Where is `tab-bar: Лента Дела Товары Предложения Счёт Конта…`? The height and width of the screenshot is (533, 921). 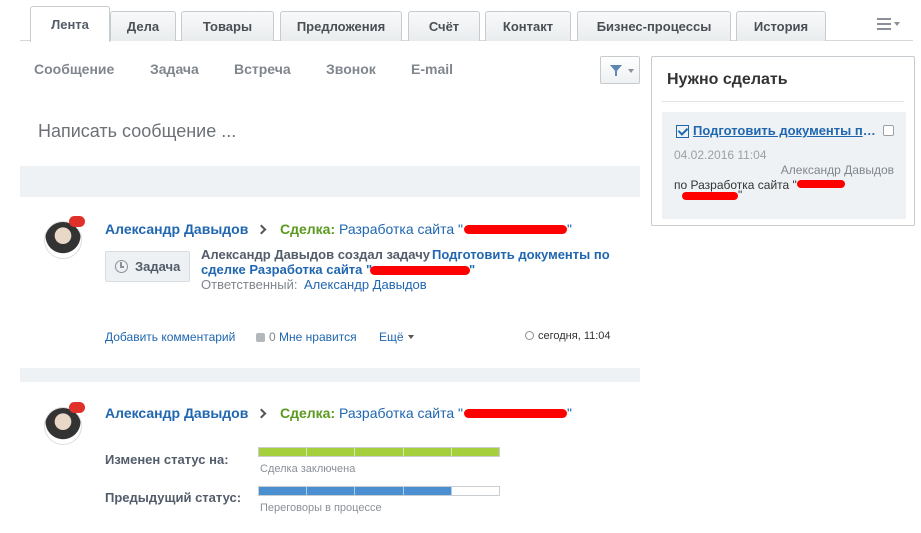
tab-bar: Лента Дела Товары Предложения Счёт Конта… is located at coordinates (466, 21).